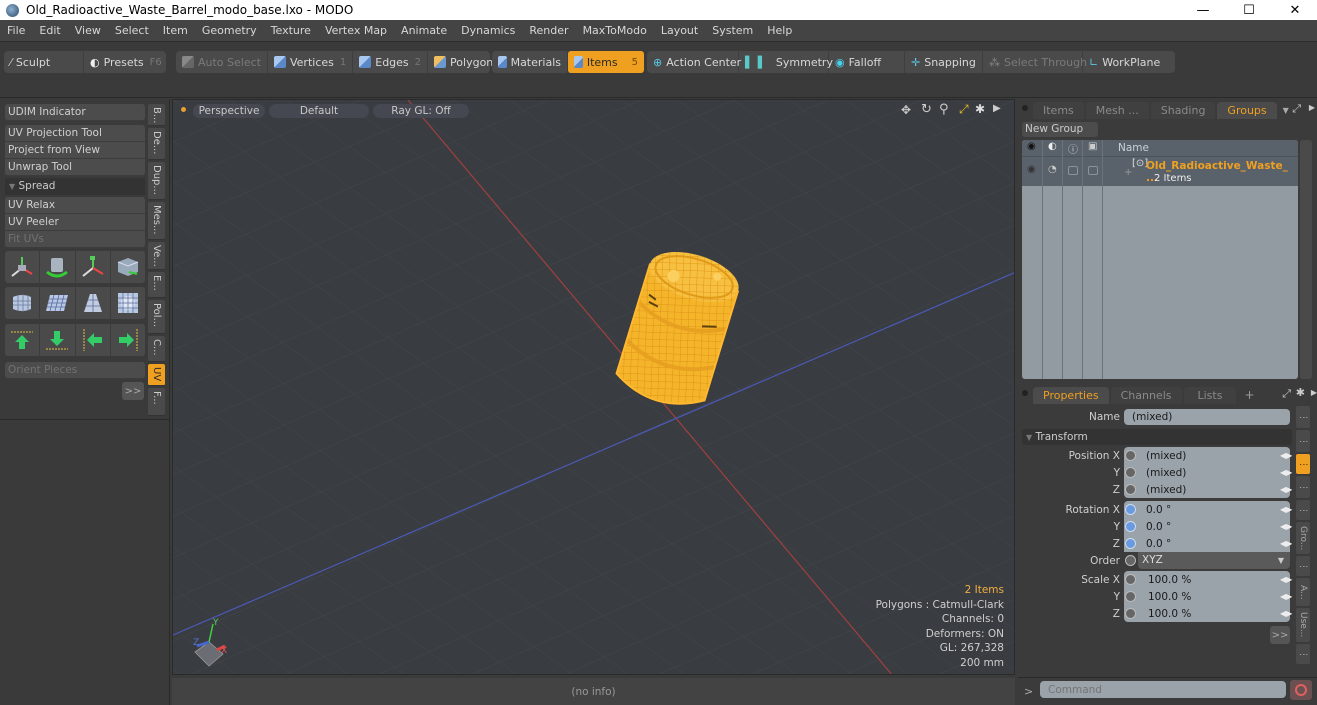  Describe the element at coordinates (1031, 146) in the screenshot. I see `visibility-column-eye-icon: ◉` at that location.